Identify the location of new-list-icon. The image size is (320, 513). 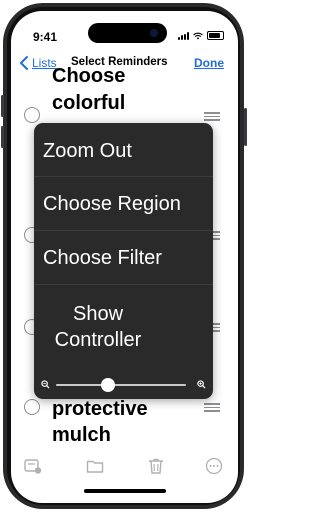
(33, 466).